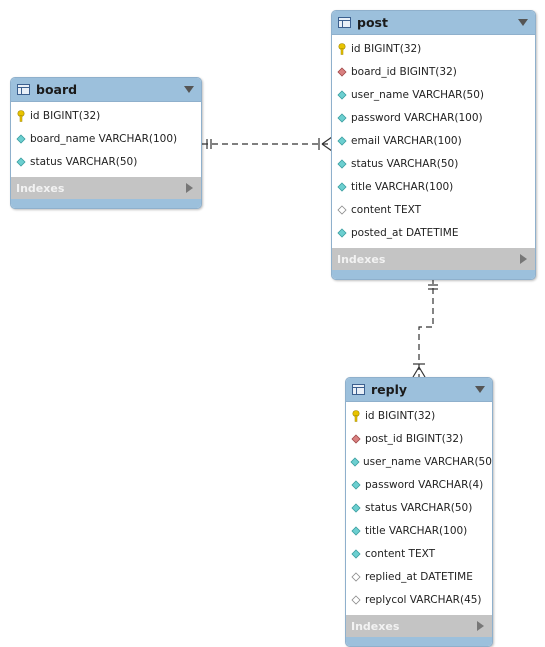 The width and height of the screenshot is (545, 647). I want to click on entity-title: post, so click(372, 22).